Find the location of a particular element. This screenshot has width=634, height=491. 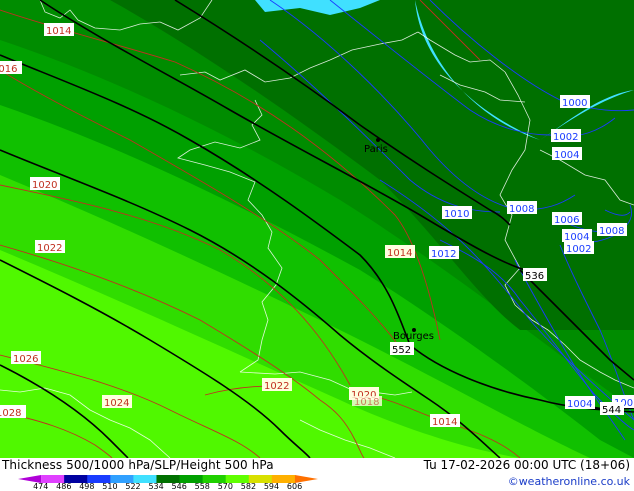

height-label: 536 is located at coordinates (534, 276).